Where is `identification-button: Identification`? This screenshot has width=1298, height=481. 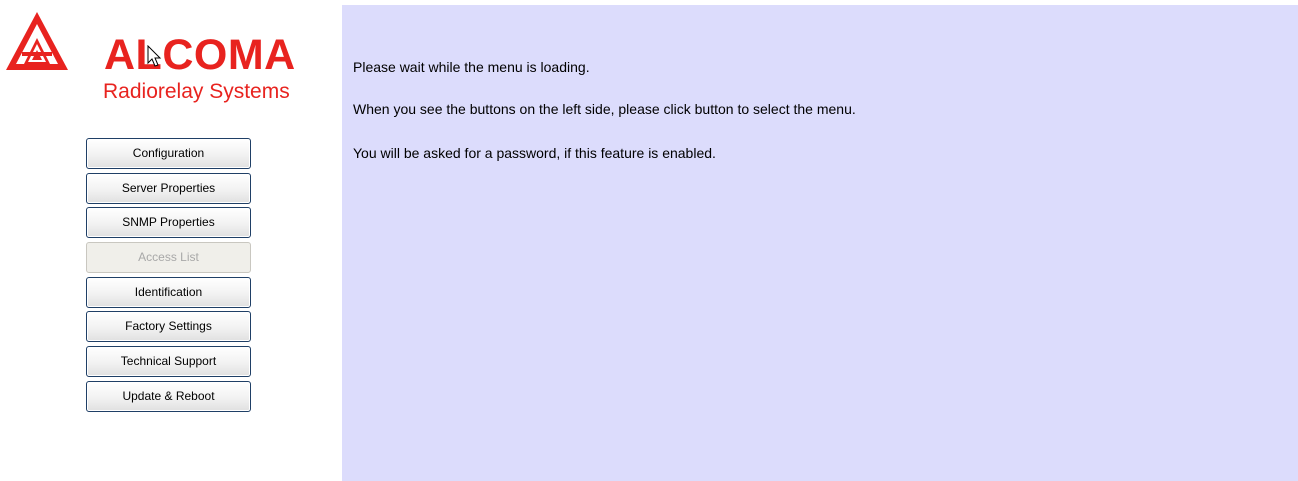 identification-button: Identification is located at coordinates (168, 292).